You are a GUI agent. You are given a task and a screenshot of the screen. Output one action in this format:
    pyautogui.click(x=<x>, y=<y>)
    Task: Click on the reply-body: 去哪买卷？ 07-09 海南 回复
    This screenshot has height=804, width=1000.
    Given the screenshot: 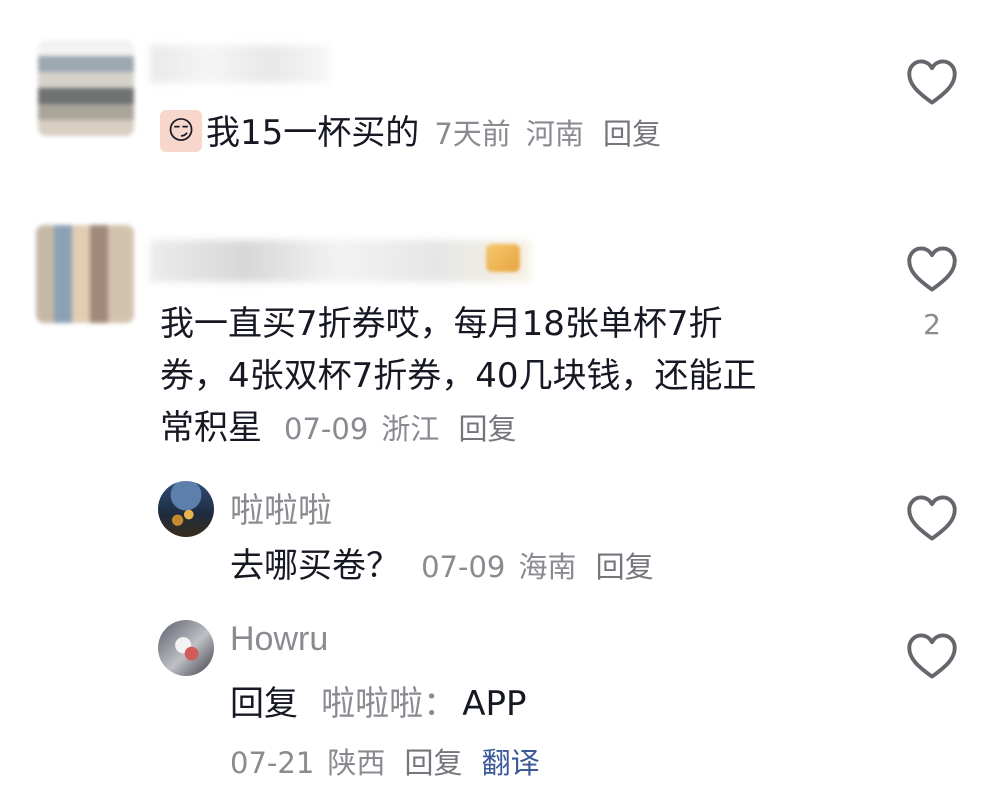 What is the action you would take?
    pyautogui.click(x=442, y=566)
    